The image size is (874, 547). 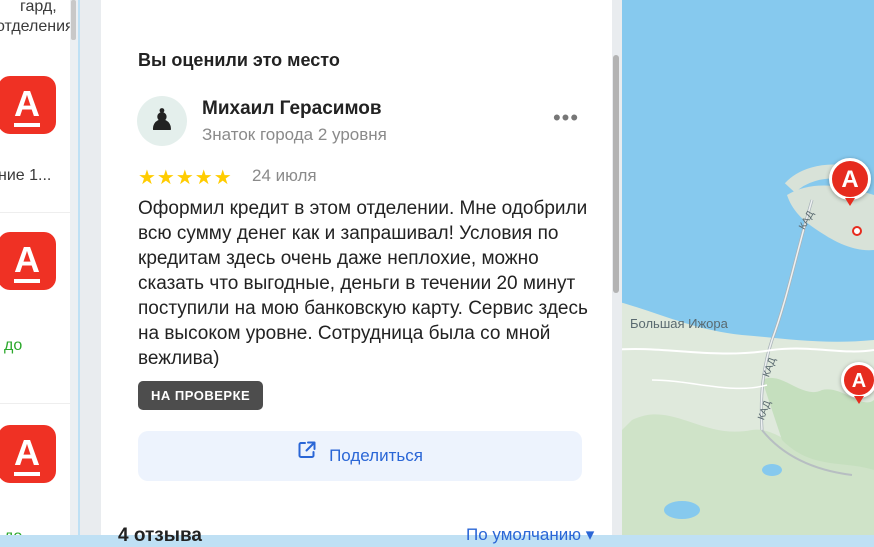 What do you see at coordinates (376, 455) in the screenshot?
I see `share-label: Поделиться` at bounding box center [376, 455].